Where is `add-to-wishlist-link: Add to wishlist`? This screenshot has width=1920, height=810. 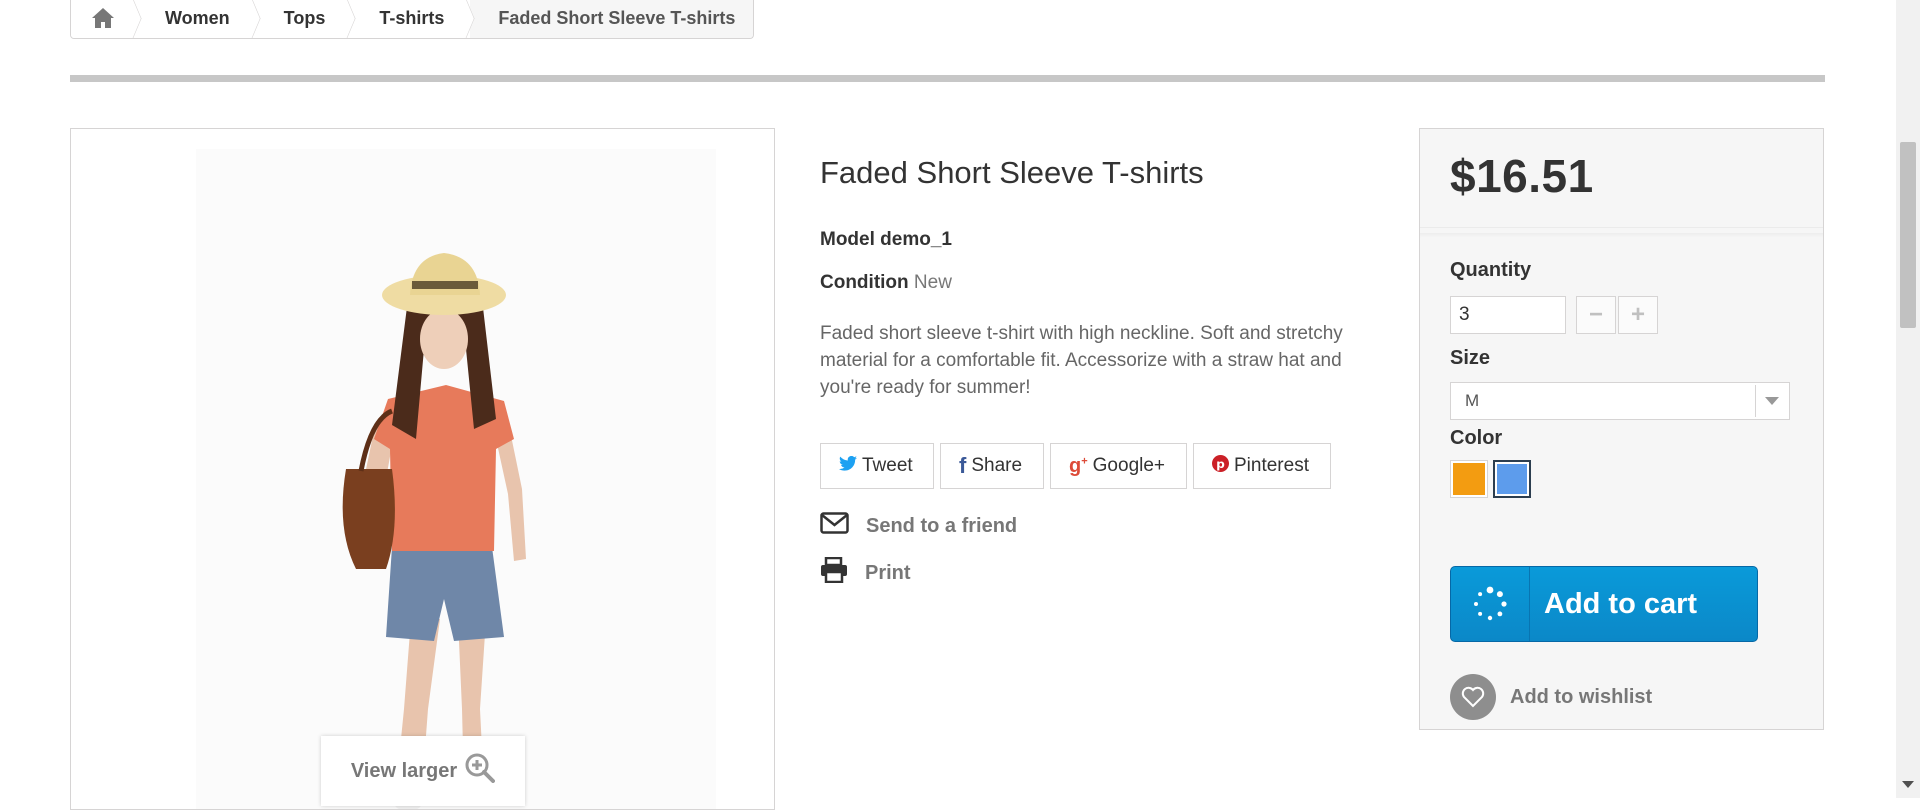 add-to-wishlist-link: Add to wishlist is located at coordinates (1551, 697).